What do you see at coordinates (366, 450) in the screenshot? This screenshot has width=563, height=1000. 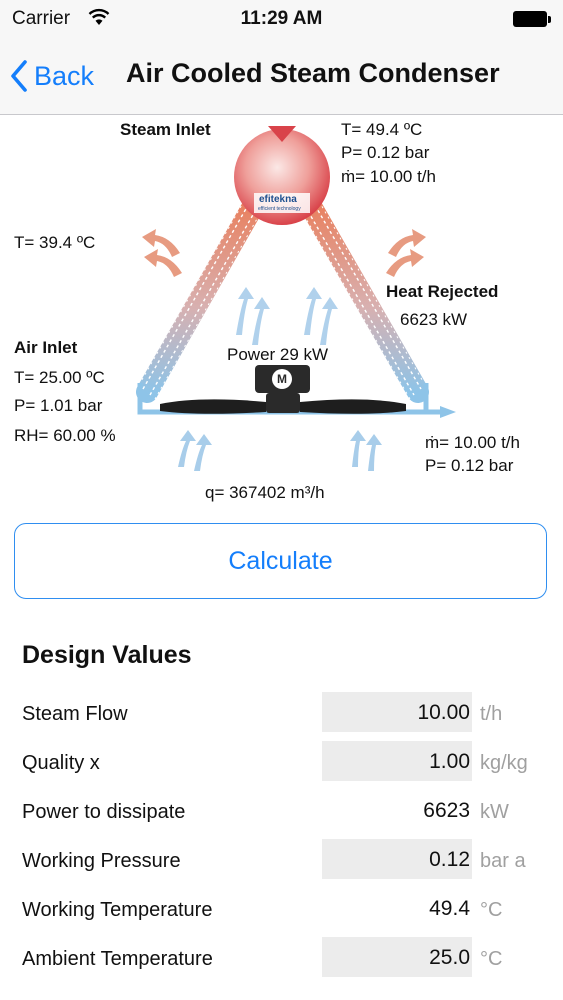 I see `inlet-air-arrows-right` at bounding box center [366, 450].